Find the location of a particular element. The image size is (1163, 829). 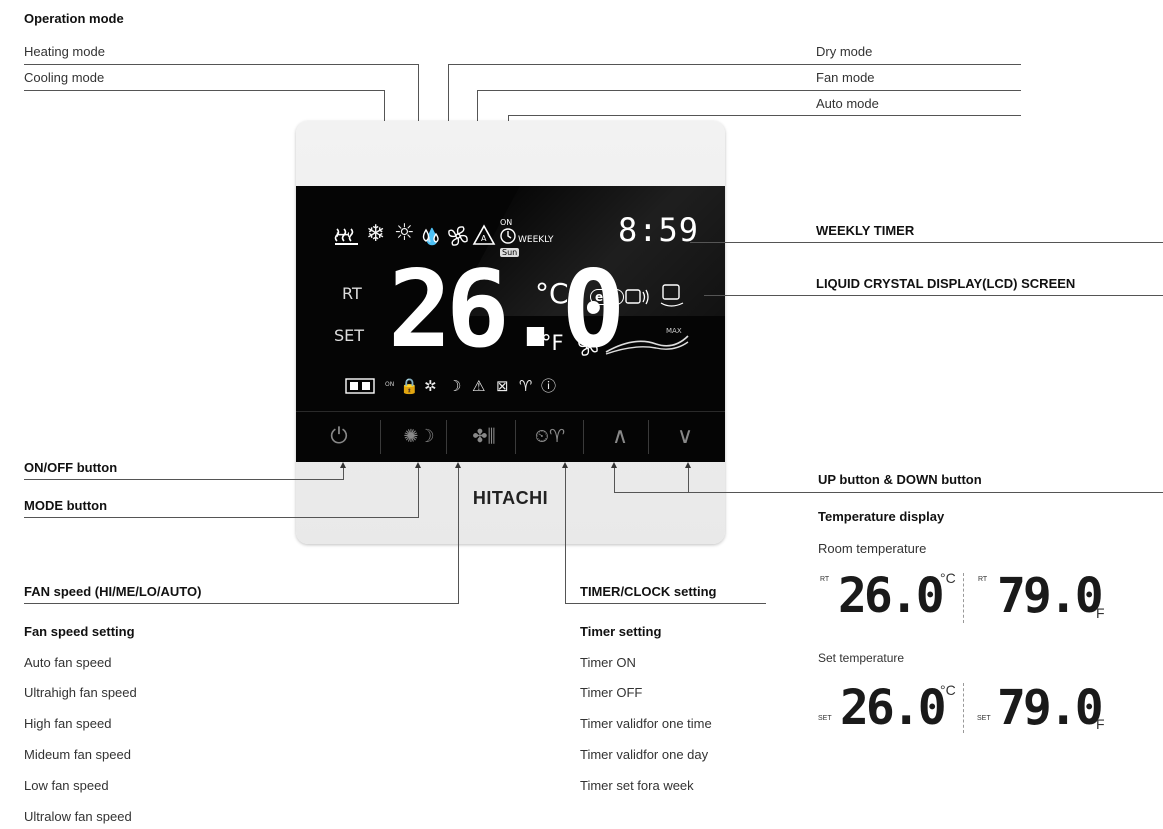

fan-speed-item: Ultralow fan speed is located at coordinates (78, 816).